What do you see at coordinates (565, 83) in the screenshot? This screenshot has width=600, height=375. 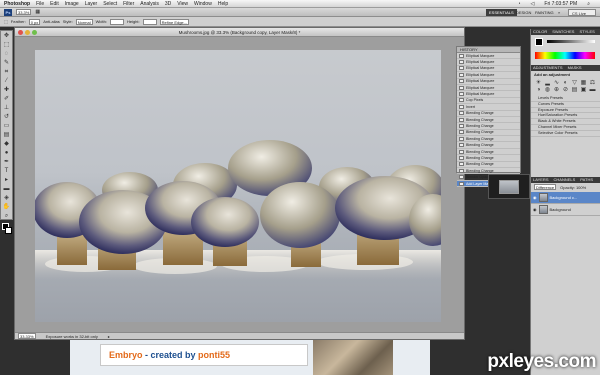 I see `exposure-icon: ◐` at bounding box center [565, 83].